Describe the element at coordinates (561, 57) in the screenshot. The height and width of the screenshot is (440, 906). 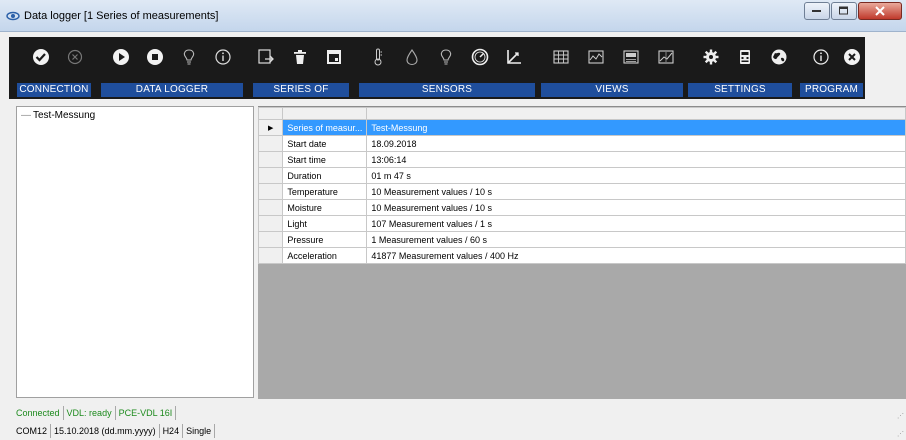
I see `table-view-icon` at that location.